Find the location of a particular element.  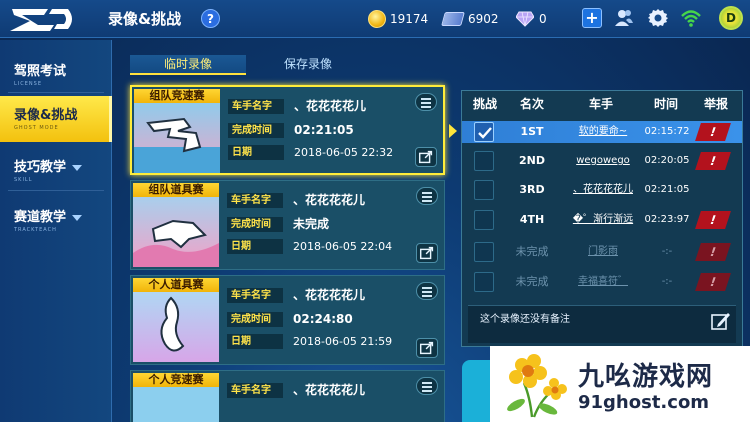

driver-link: wegowego is located at coordinates (603, 161).